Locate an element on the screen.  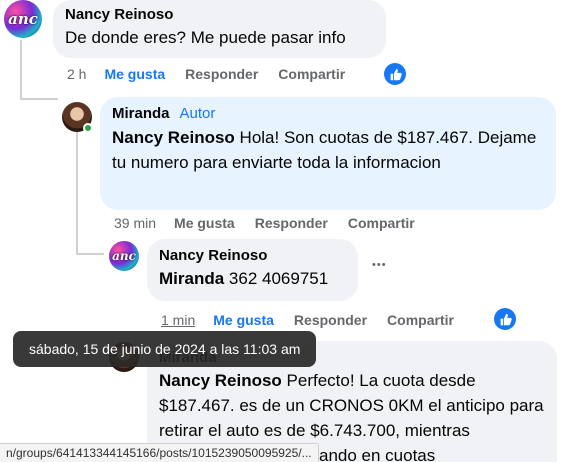
comment-text: Miranda 362 4069751 is located at coordinates (252, 278).